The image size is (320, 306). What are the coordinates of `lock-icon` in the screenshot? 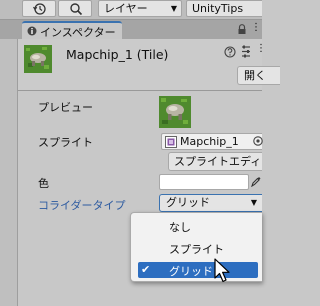 It's located at (242, 29).